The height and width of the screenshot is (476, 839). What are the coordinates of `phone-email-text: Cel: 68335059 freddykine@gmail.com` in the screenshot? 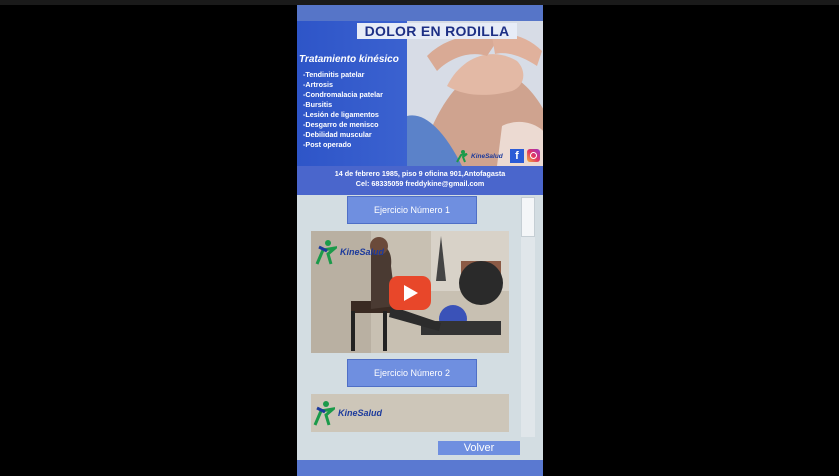 It's located at (420, 183).